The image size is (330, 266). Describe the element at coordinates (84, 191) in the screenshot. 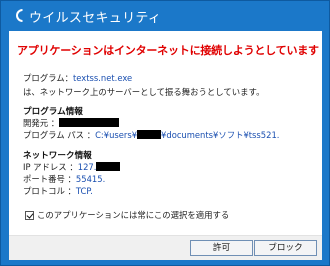

I see `protocol-value: TCP.` at that location.